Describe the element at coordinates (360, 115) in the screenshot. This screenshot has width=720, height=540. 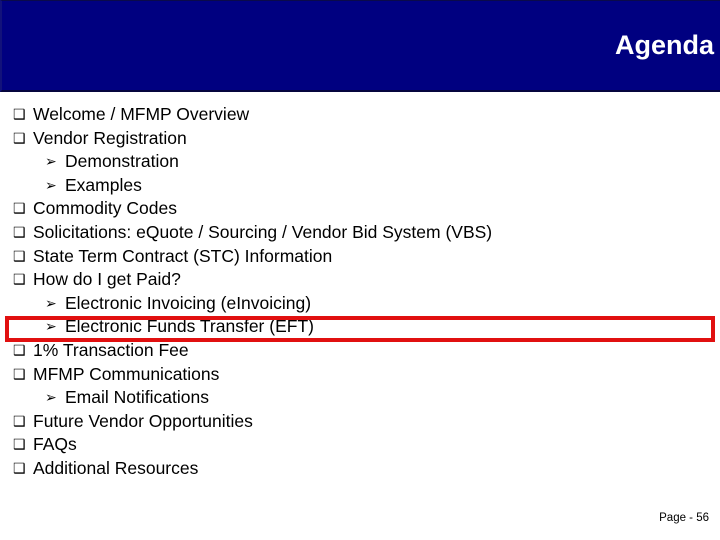
I see `agenda-item: ❑ Welcome / MFMP Overview` at that location.